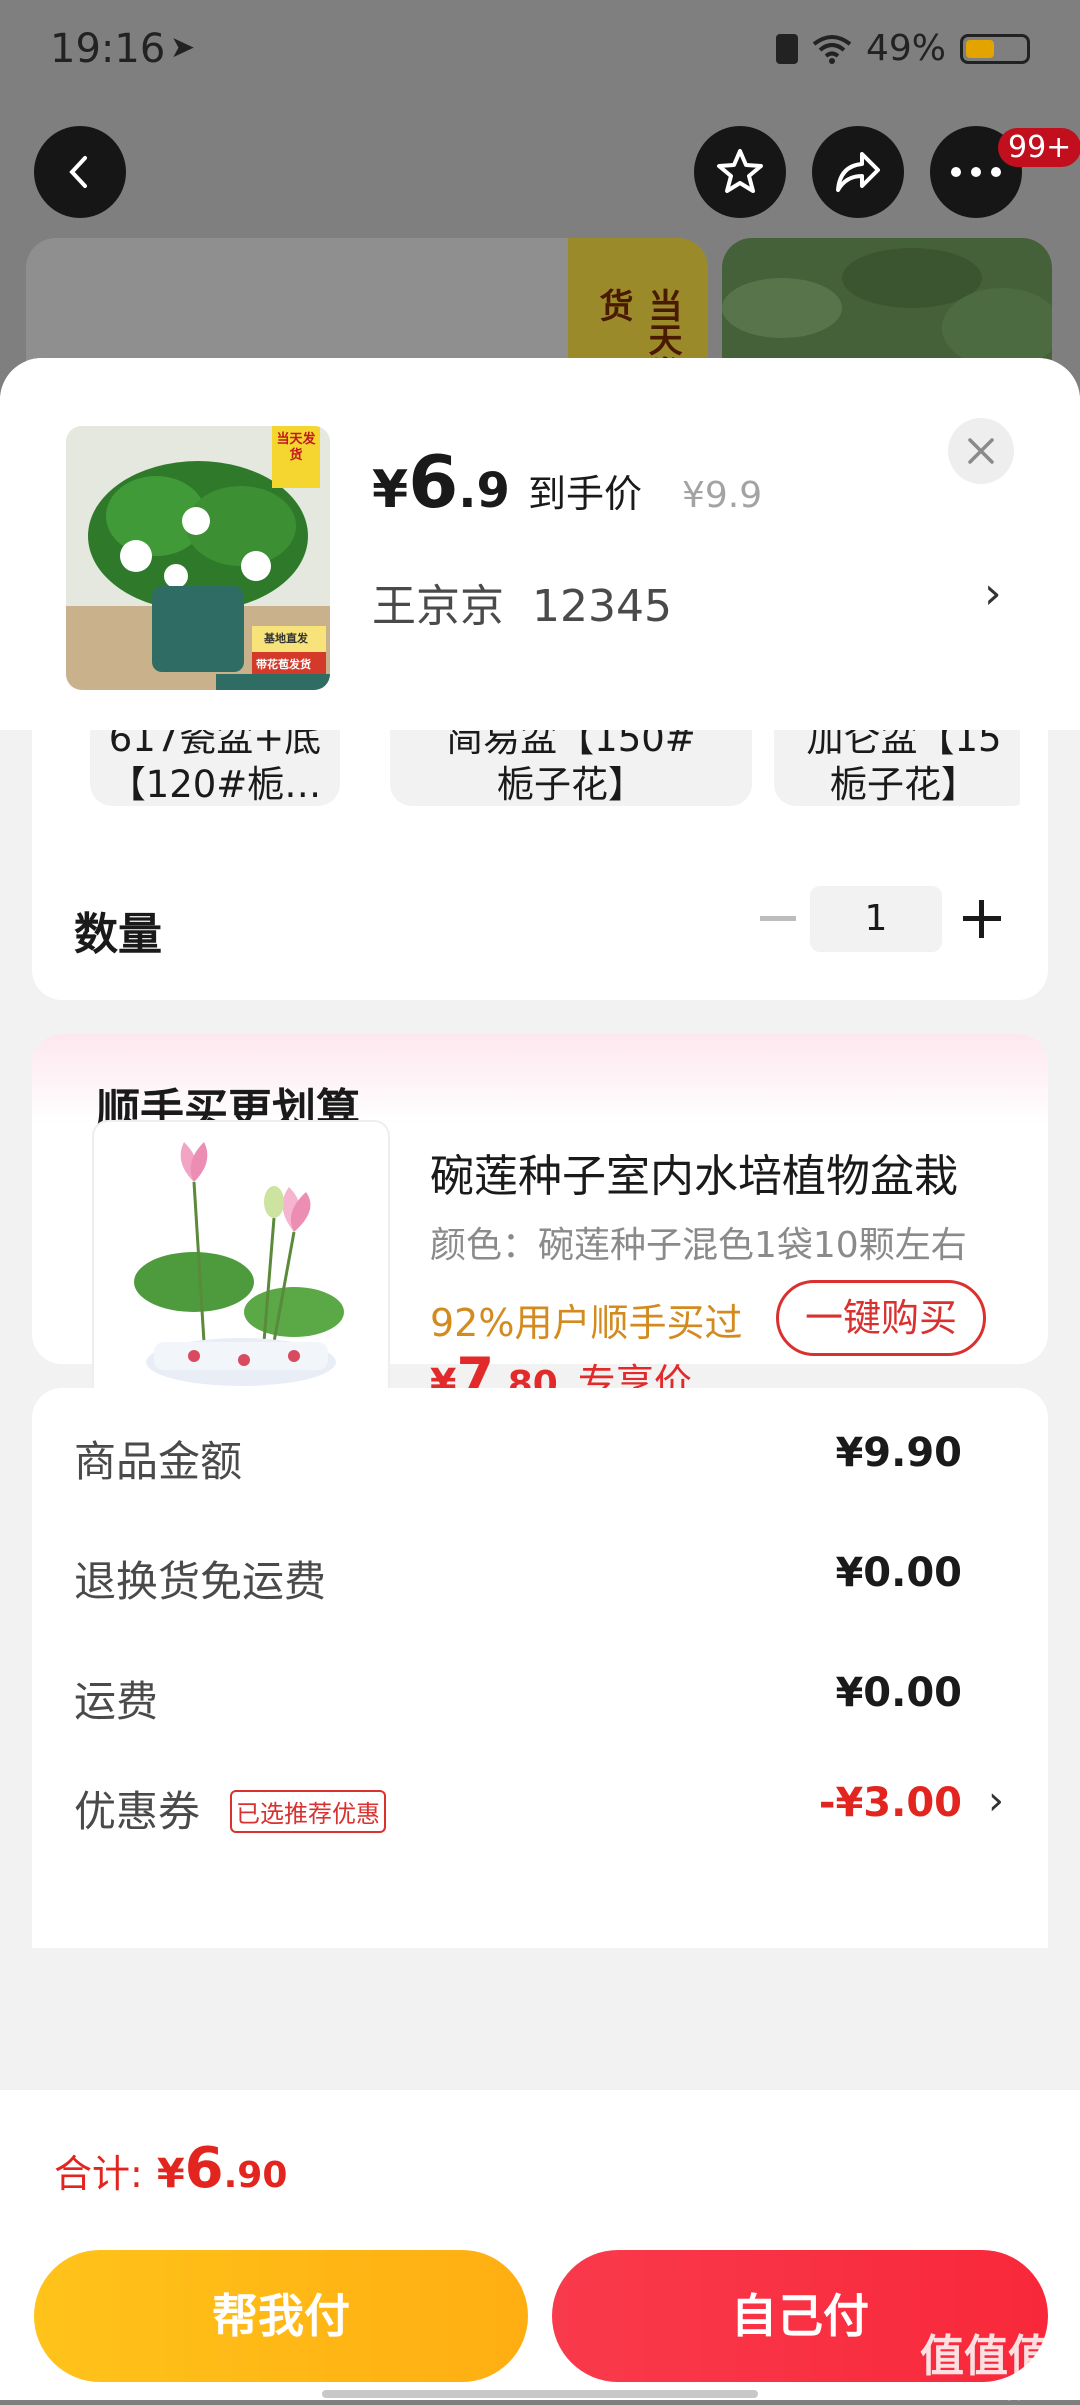  Describe the element at coordinates (786, 48) in the screenshot. I see `sim-icon` at that location.